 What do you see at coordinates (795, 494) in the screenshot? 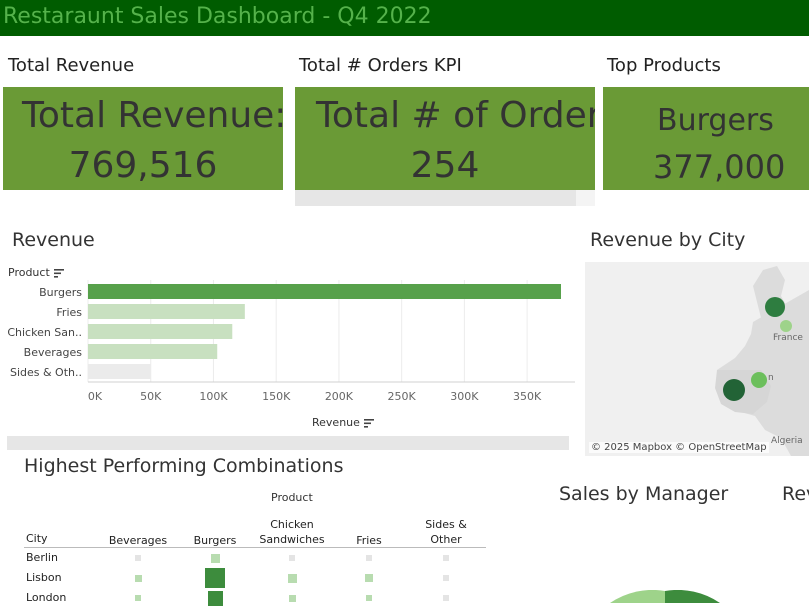
I see `next-chart-title: Rev` at bounding box center [795, 494].